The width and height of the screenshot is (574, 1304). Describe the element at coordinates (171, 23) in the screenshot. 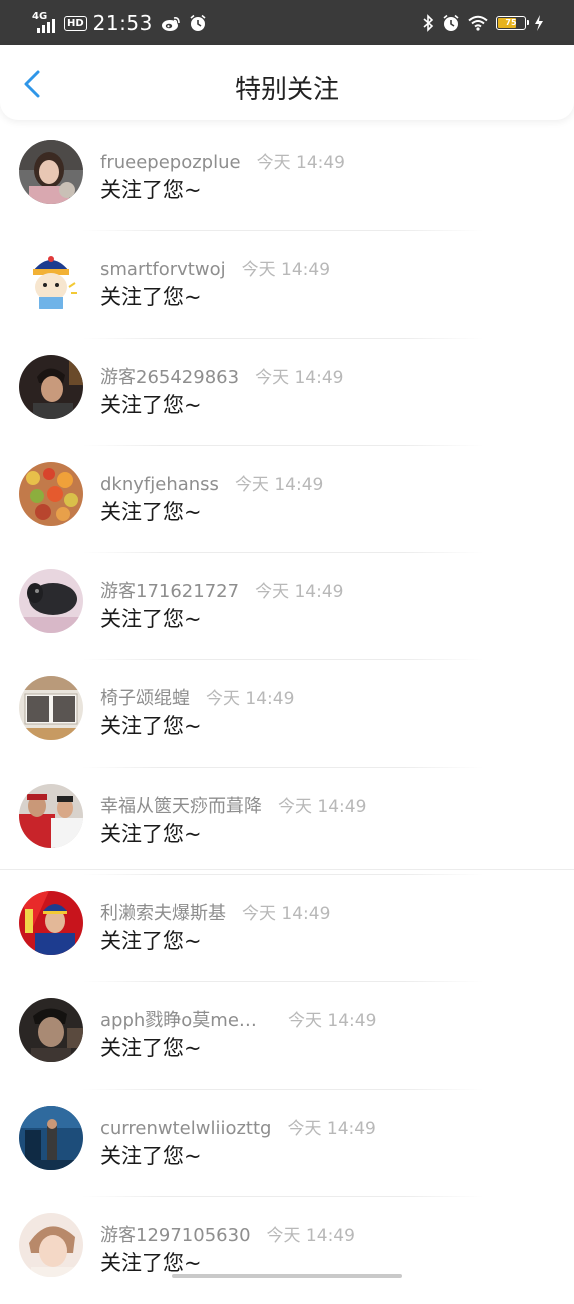

I see `weibo-icon` at that location.